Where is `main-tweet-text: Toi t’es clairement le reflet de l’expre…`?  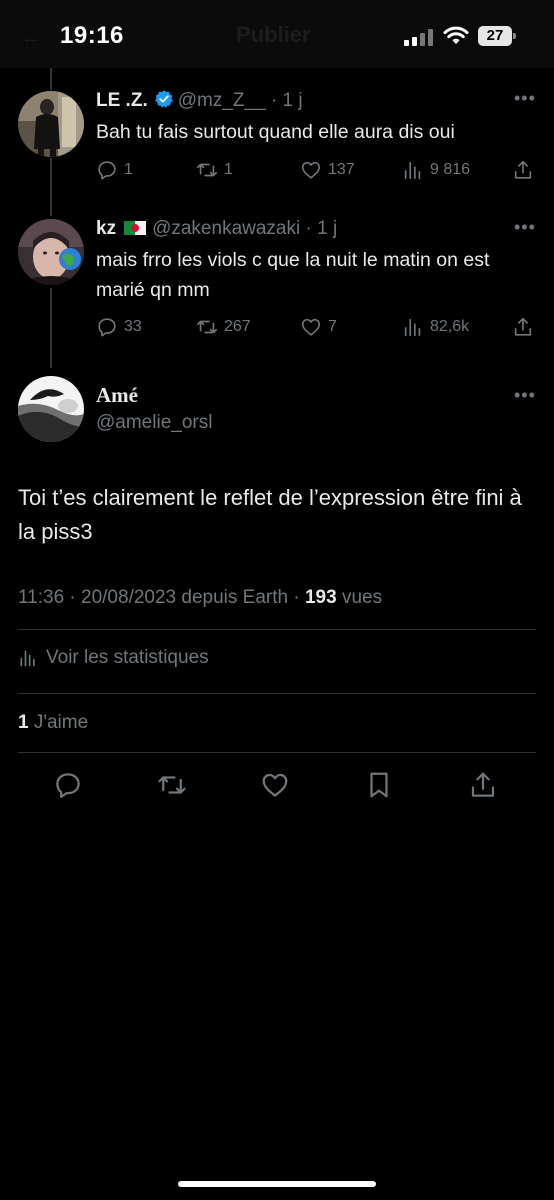
main-tweet-text: Toi t’es clairement le reflet de l’expre… is located at coordinates (270, 514).